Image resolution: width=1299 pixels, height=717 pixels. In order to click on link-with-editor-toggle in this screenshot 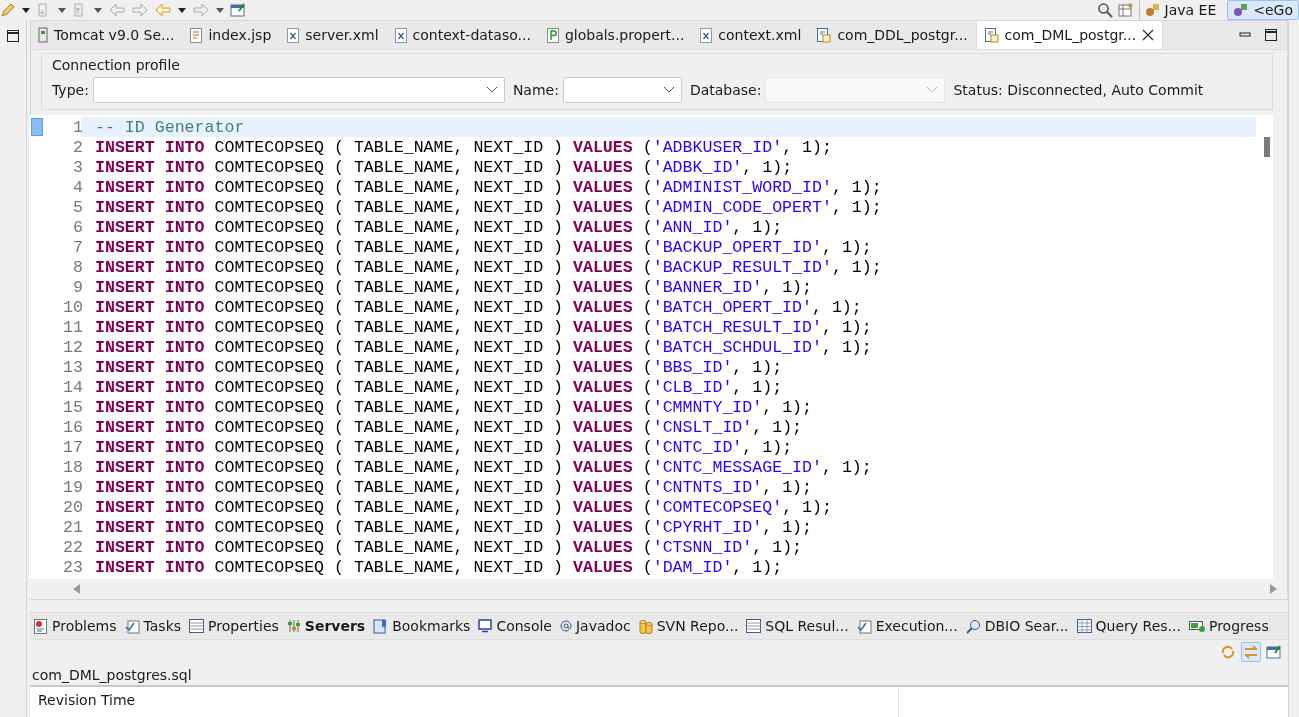, I will do `click(1251, 652)`.